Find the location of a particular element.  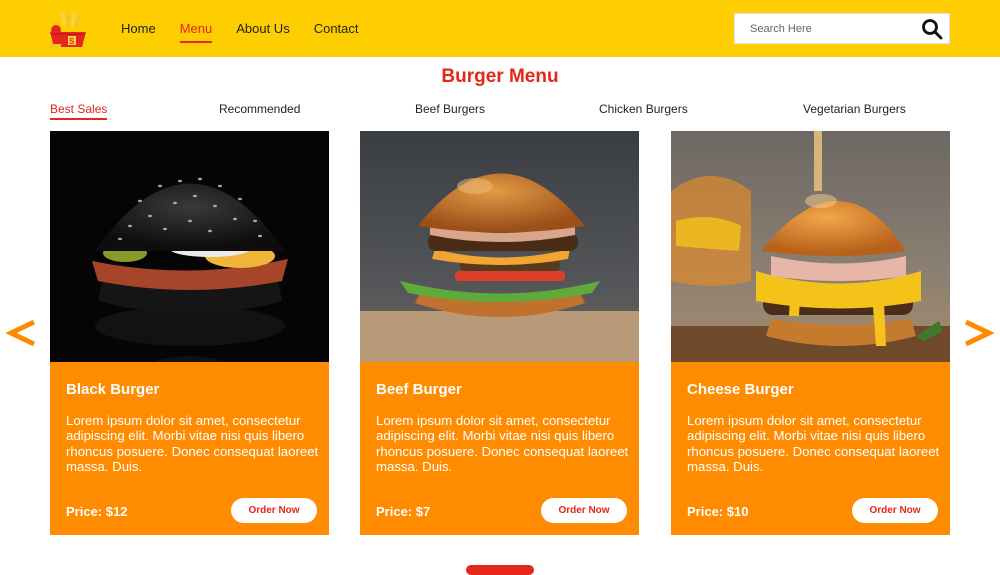

nav-home: Home is located at coordinates (138, 29).